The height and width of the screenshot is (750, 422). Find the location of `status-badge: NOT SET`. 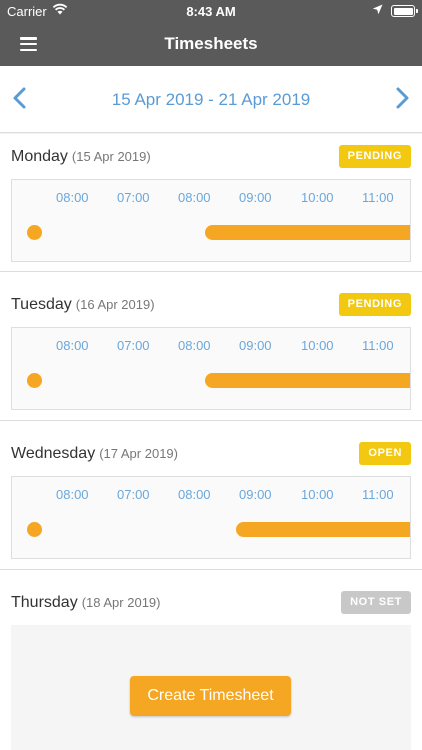

status-badge: NOT SET is located at coordinates (376, 602).